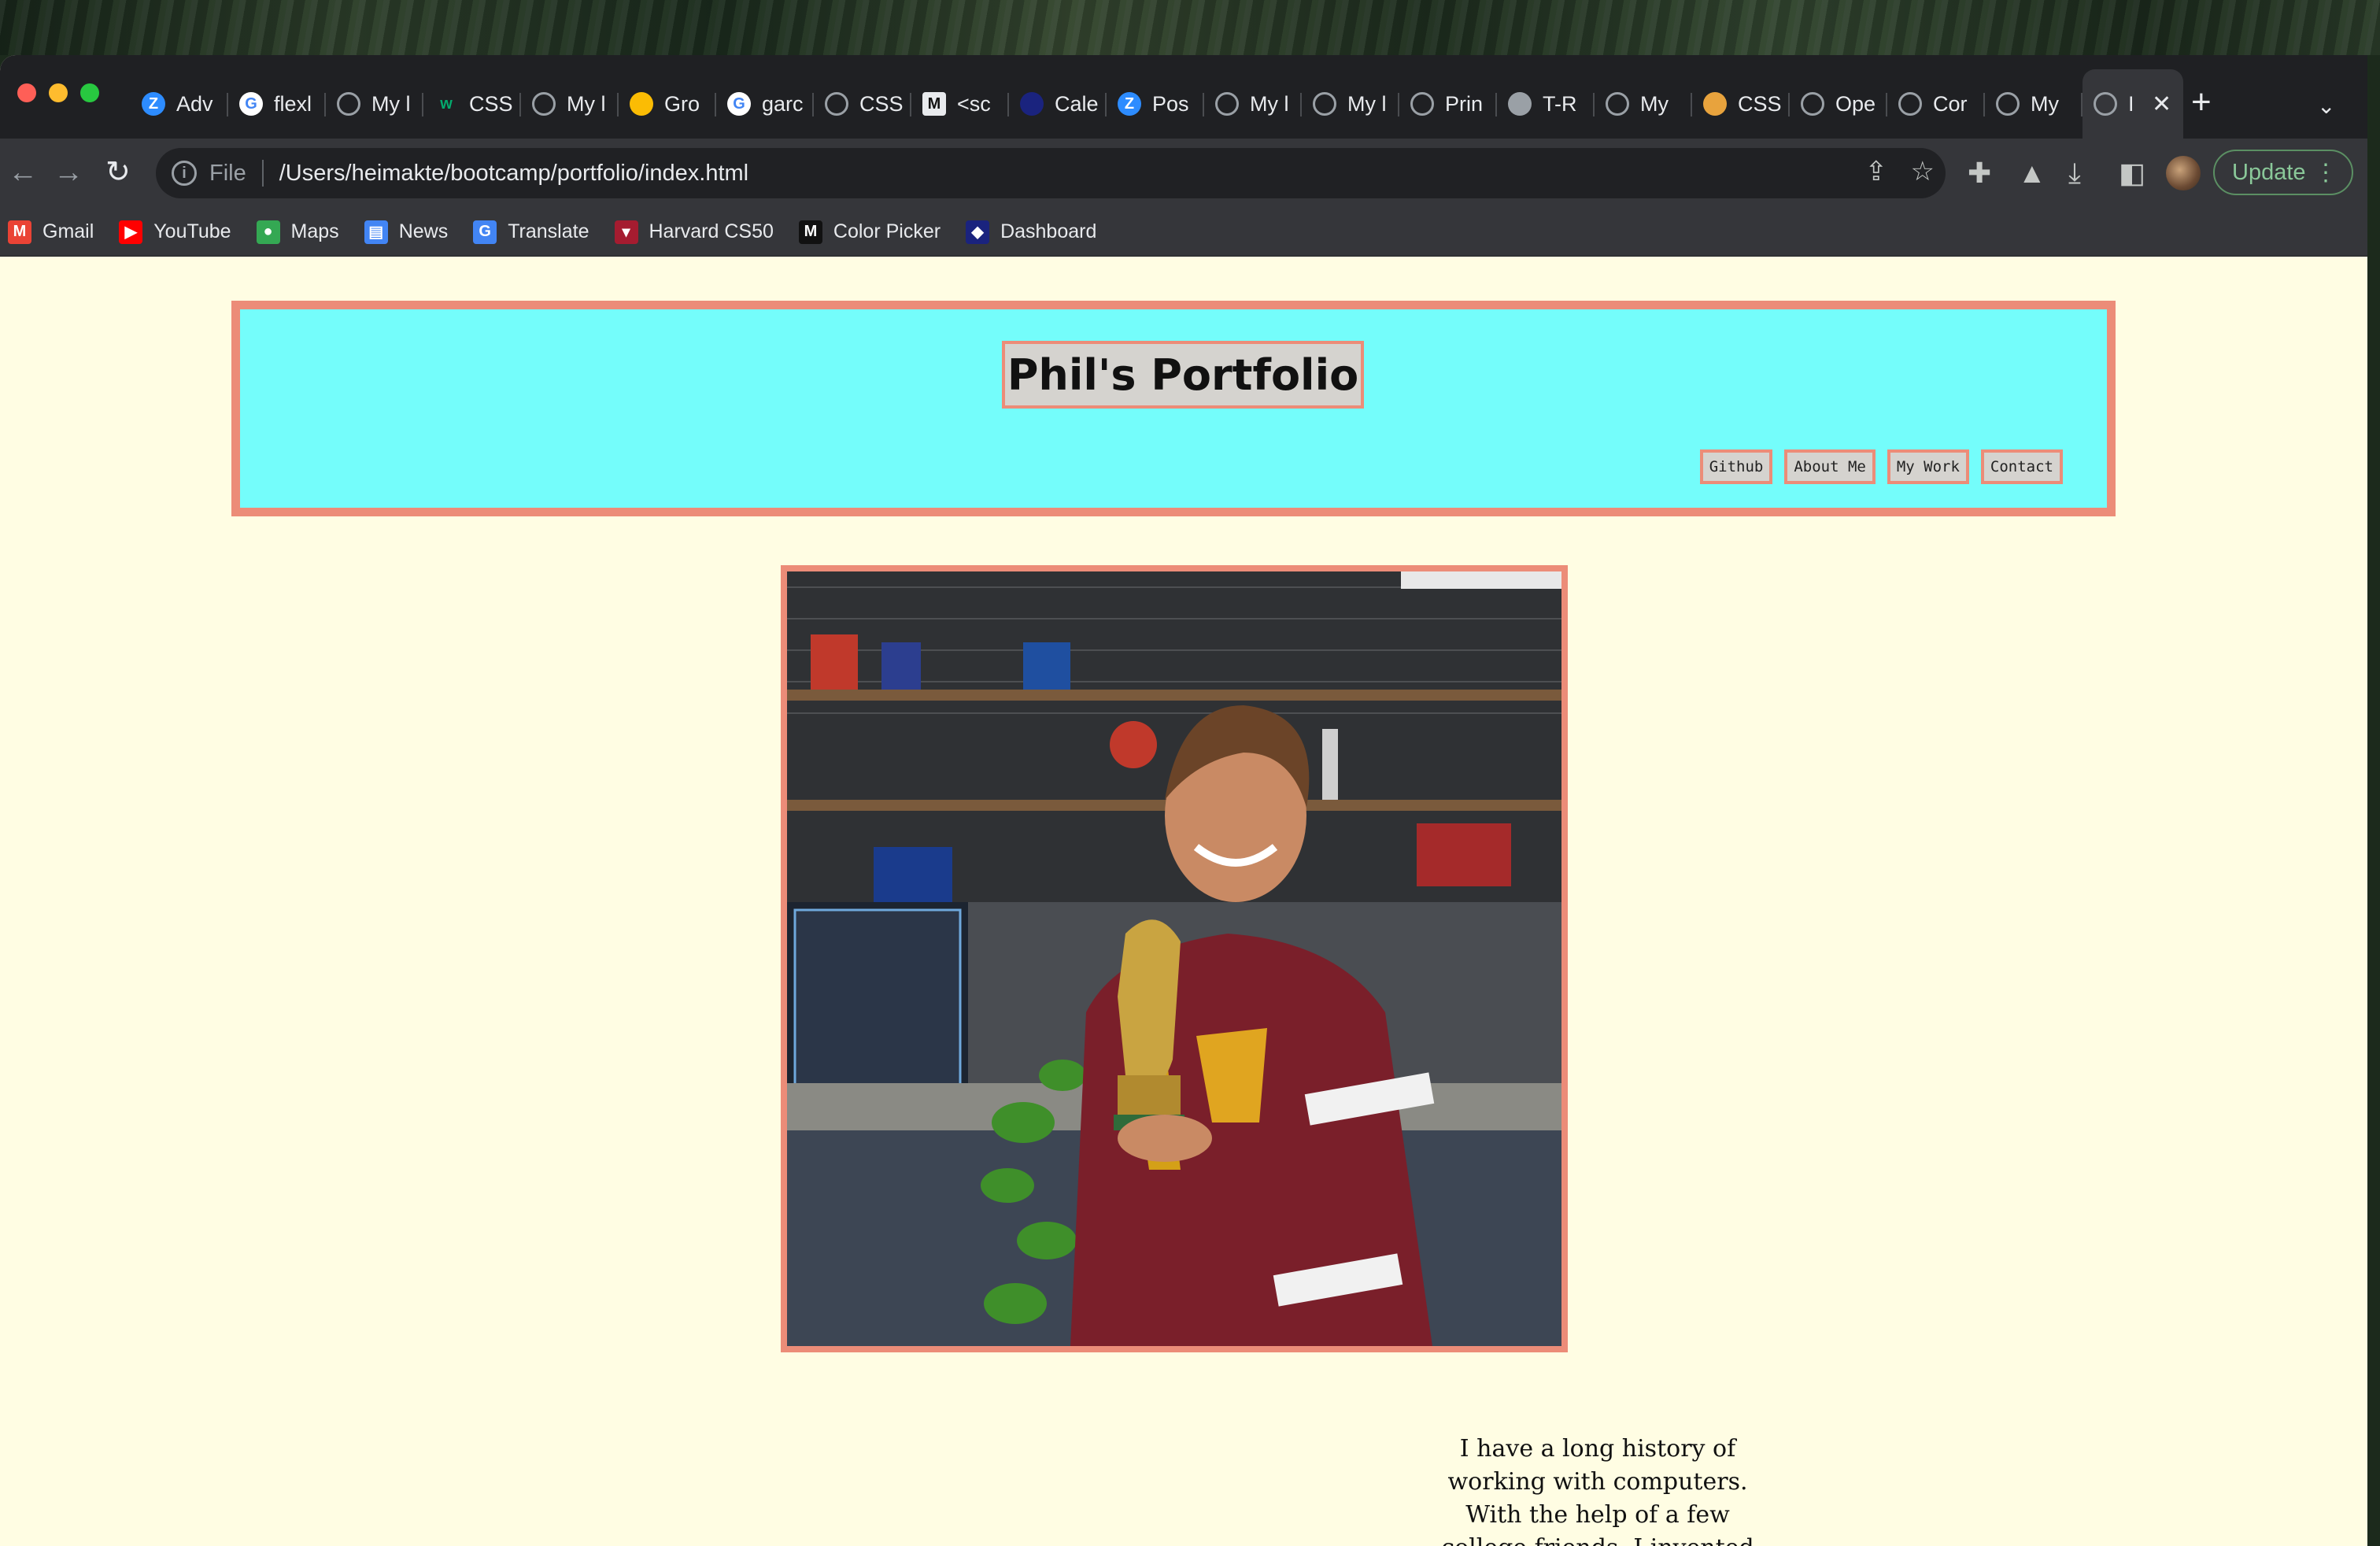 The image size is (2380, 1546). I want to click on forward-arrow-icon: →, so click(68, 172).